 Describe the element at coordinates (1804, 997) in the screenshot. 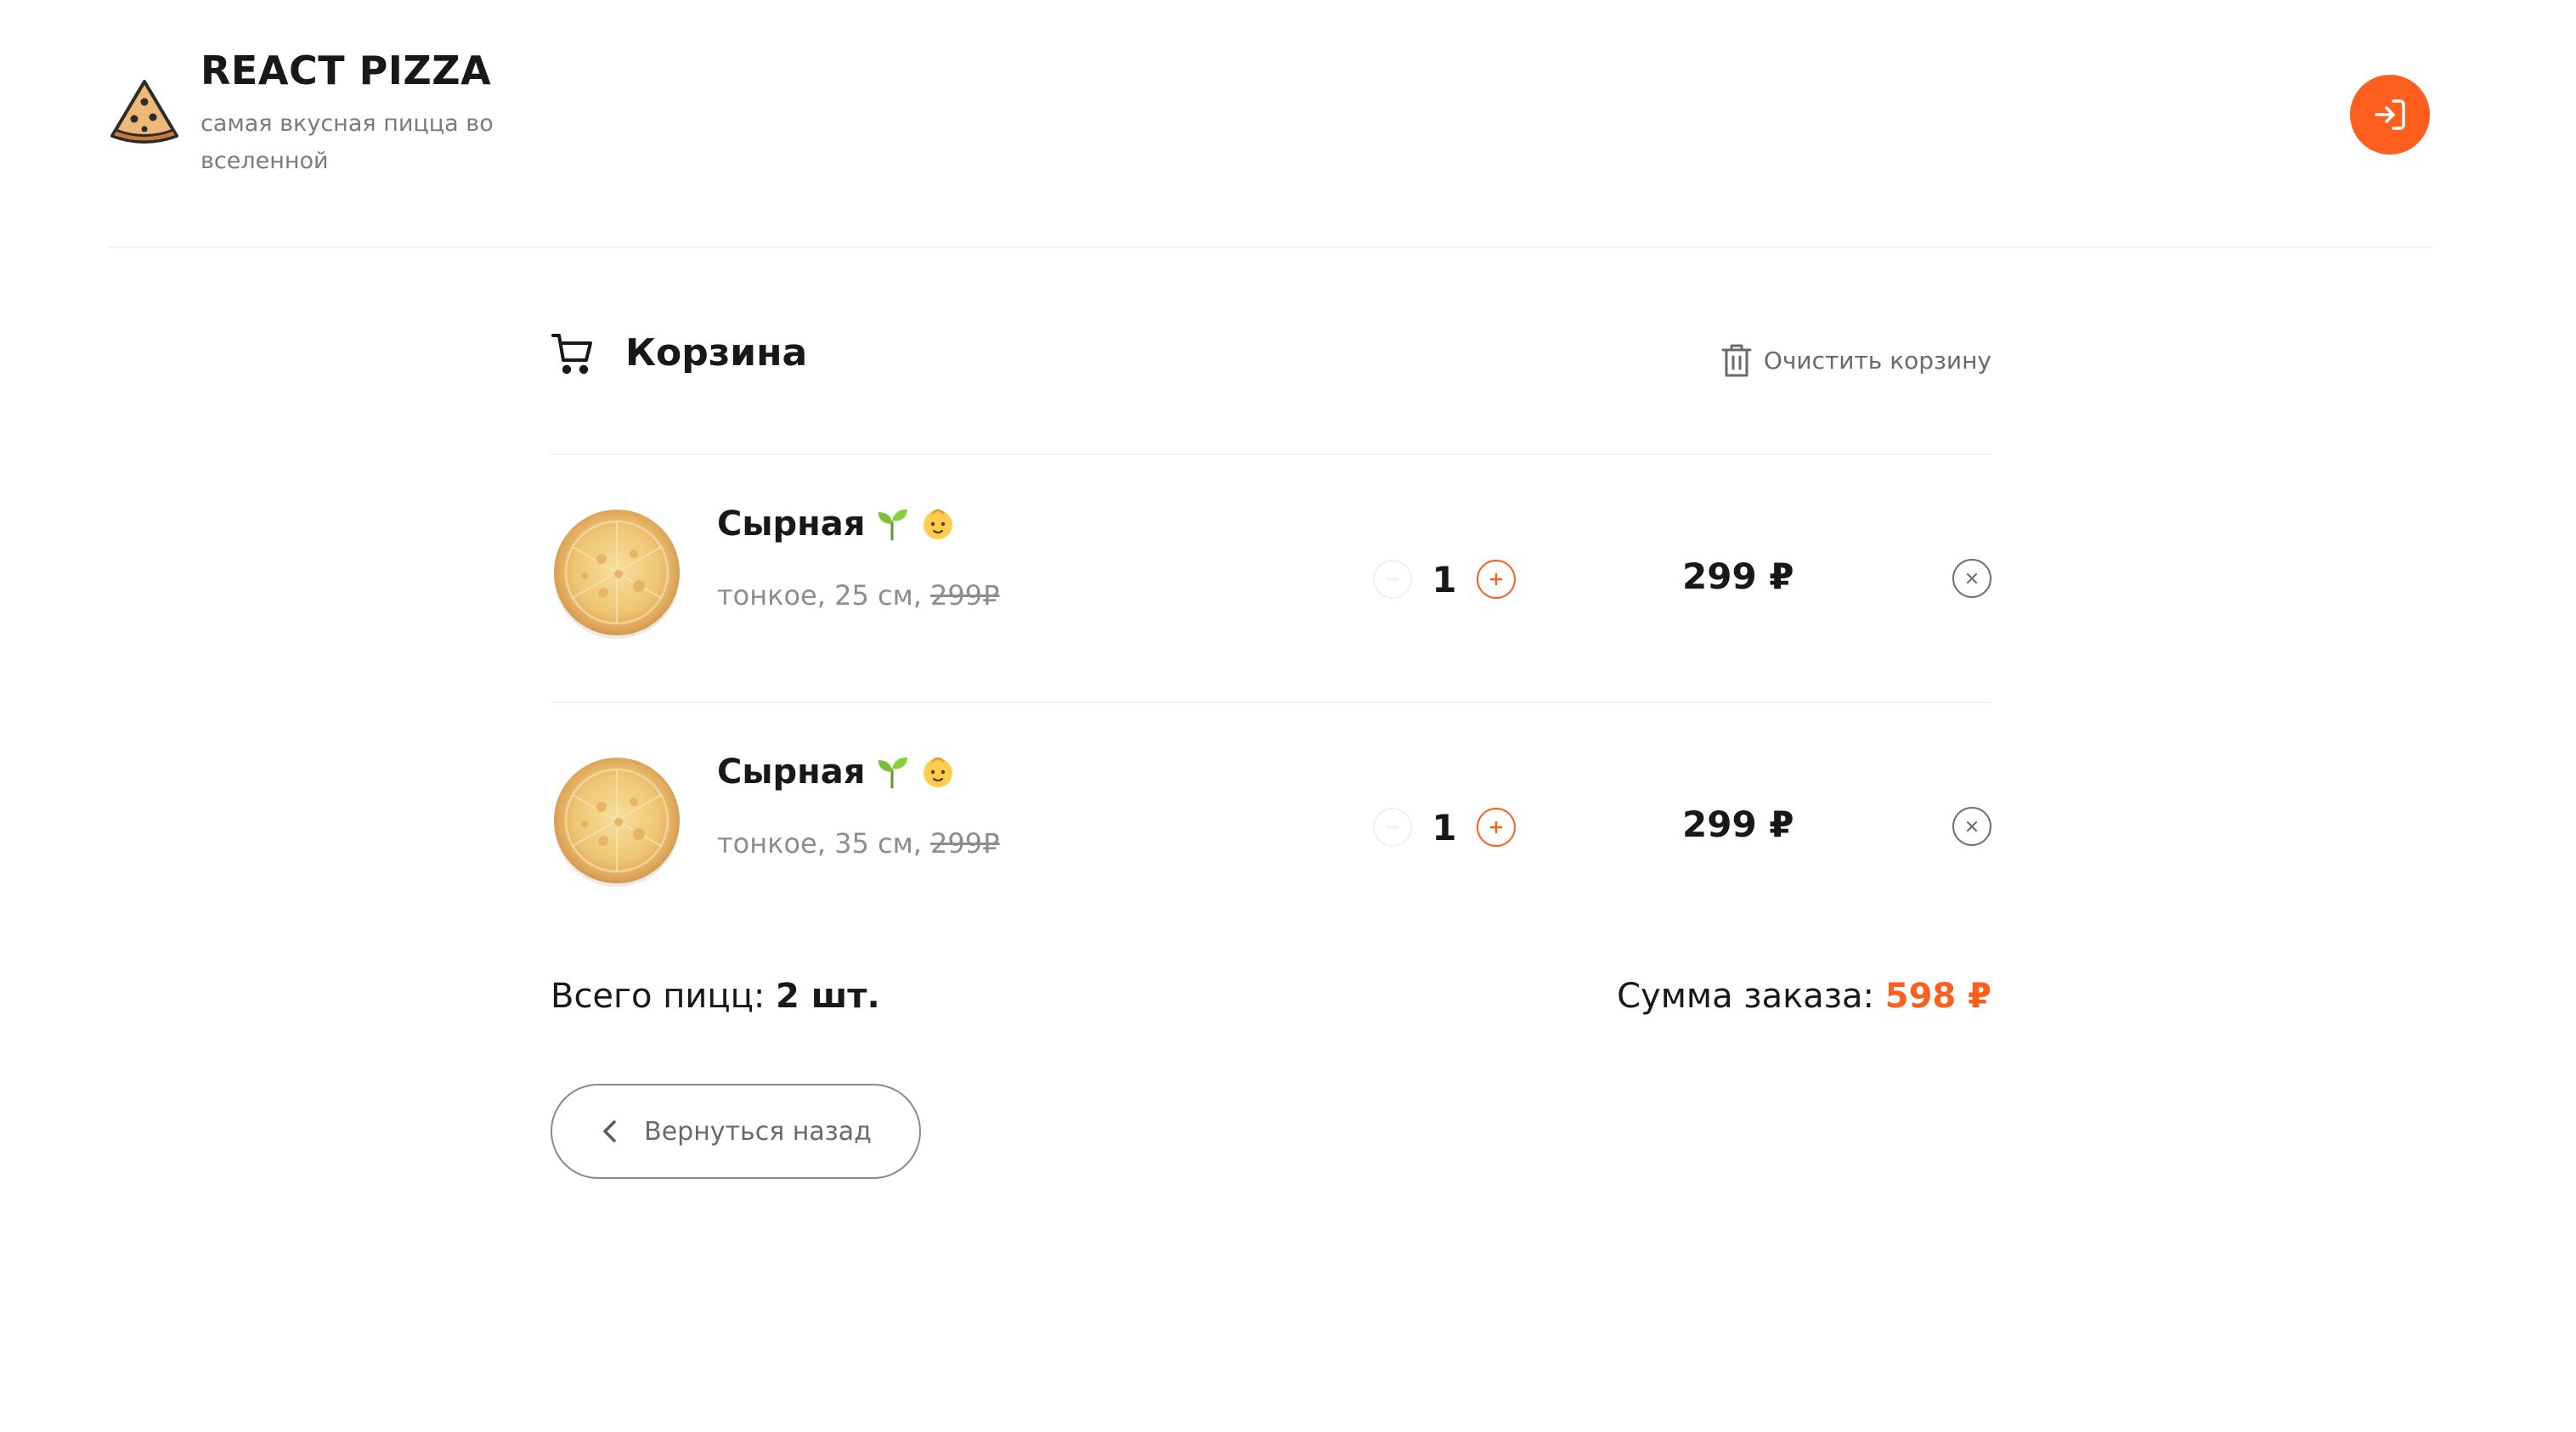

I see `total-sum: Сумма заказа: 598 ₽` at that location.